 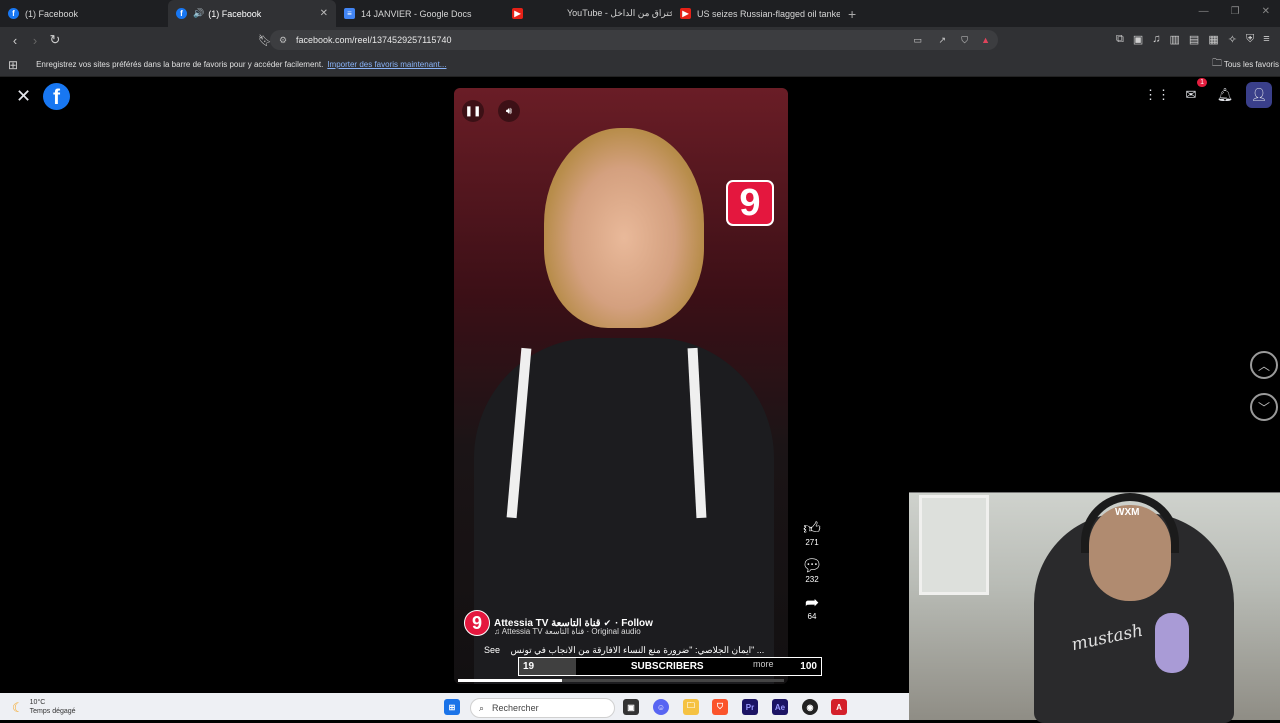 What do you see at coordinates (373, 40) in the screenshot?
I see `url-text: facebook.com/reel/1374529257115740` at bounding box center [373, 40].